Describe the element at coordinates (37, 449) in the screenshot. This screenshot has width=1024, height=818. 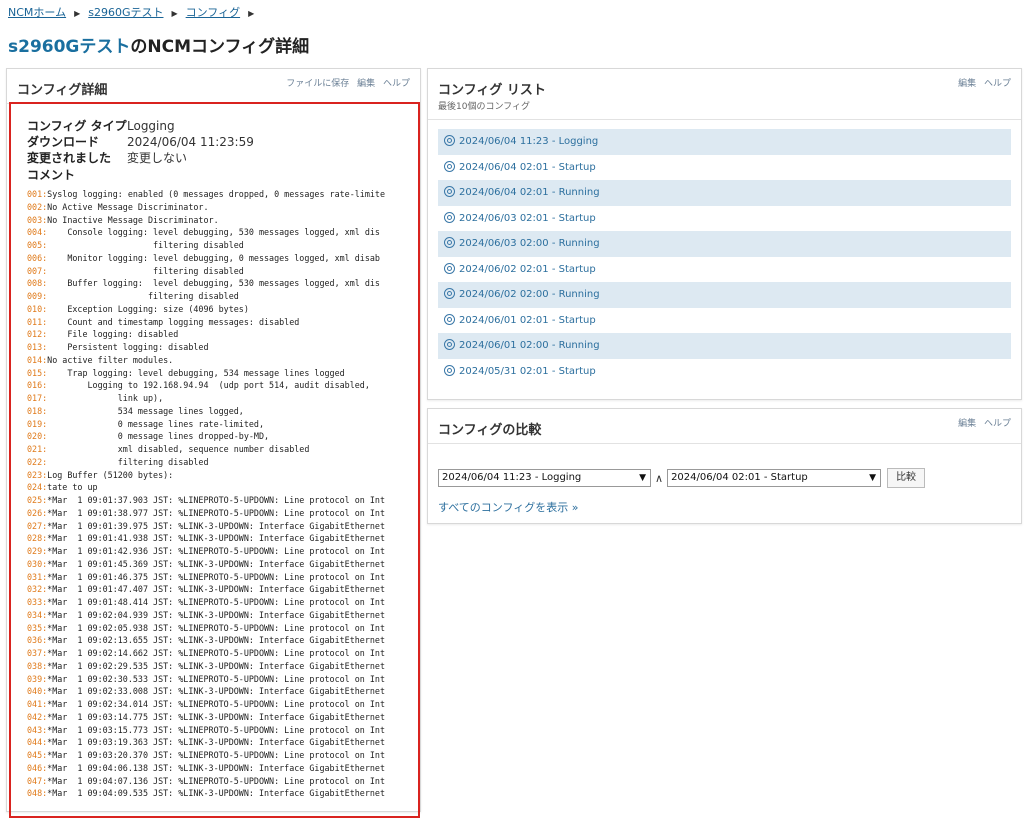
I see `line-number: 021:` at that location.